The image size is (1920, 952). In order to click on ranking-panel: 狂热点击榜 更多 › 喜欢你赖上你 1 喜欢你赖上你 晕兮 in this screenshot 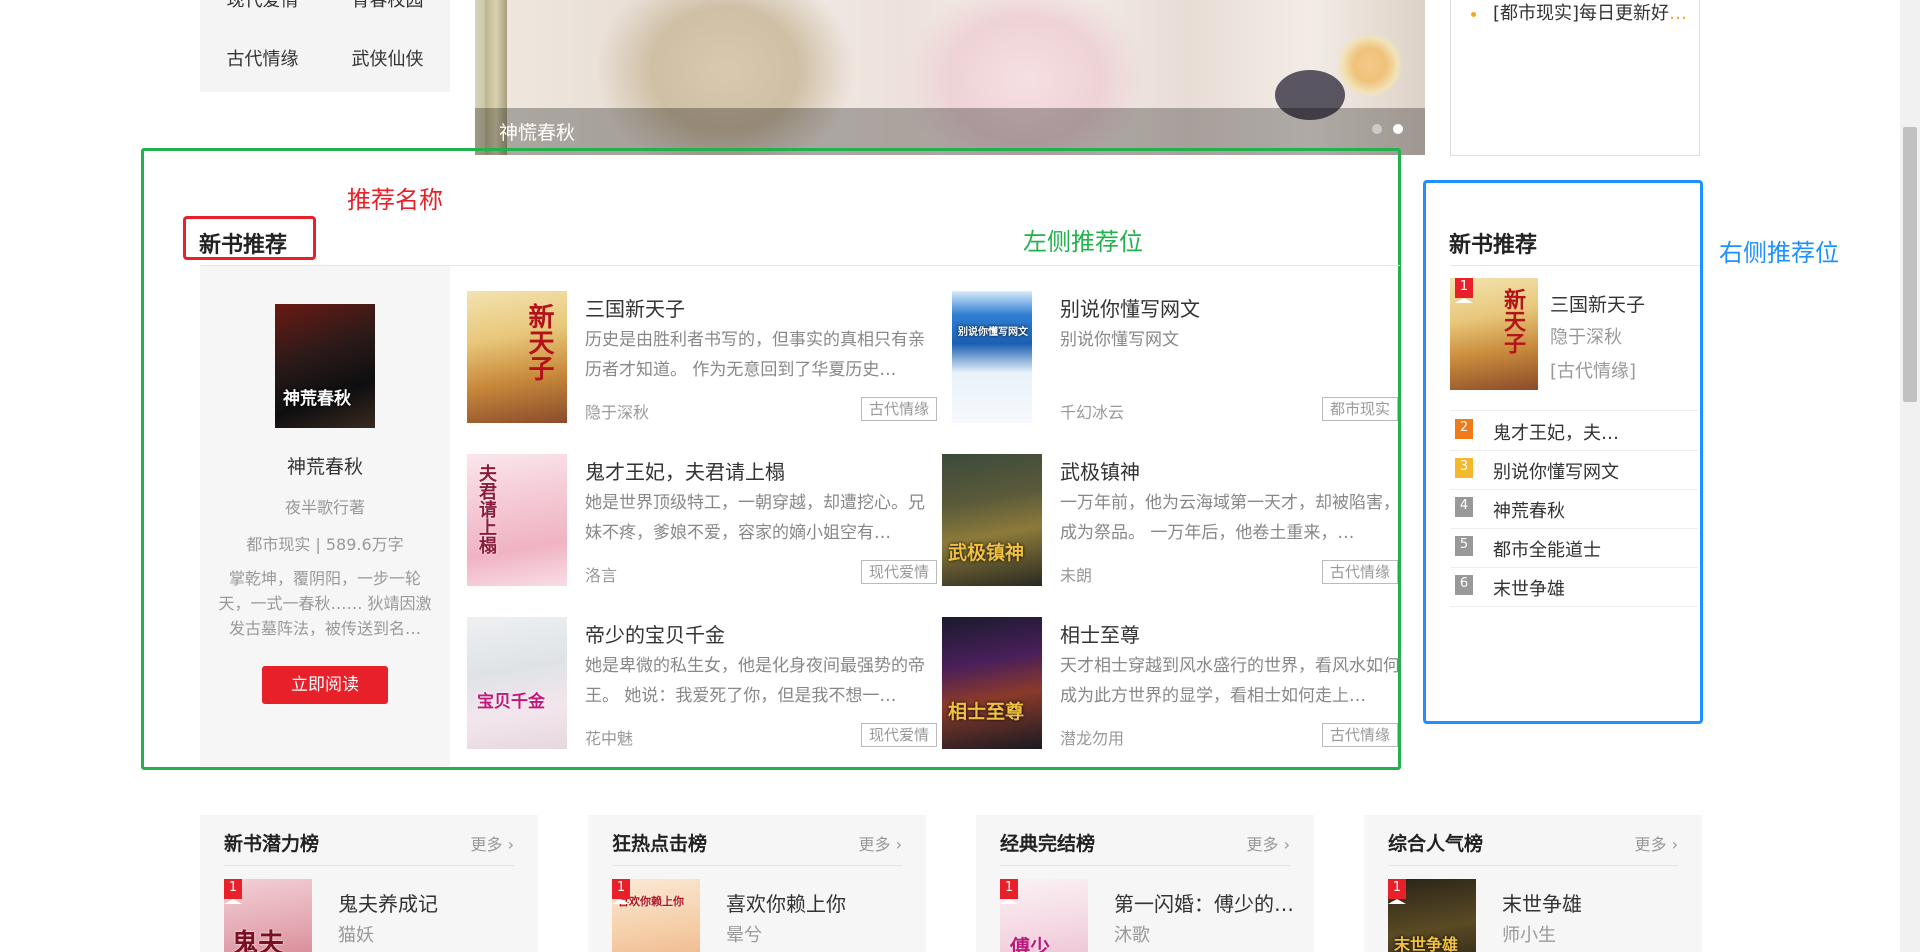, I will do `click(757, 883)`.